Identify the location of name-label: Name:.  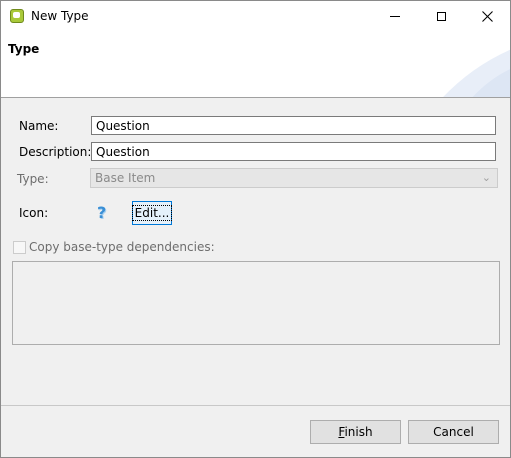
(39, 126).